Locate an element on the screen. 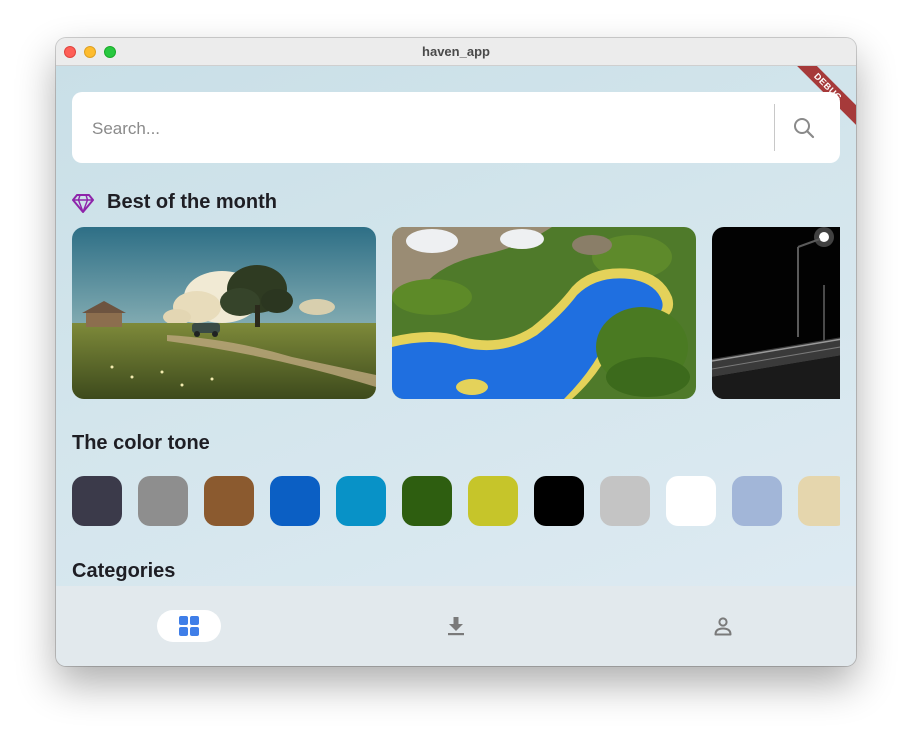 The image size is (912, 740). color-tone-list is located at coordinates (456, 501).